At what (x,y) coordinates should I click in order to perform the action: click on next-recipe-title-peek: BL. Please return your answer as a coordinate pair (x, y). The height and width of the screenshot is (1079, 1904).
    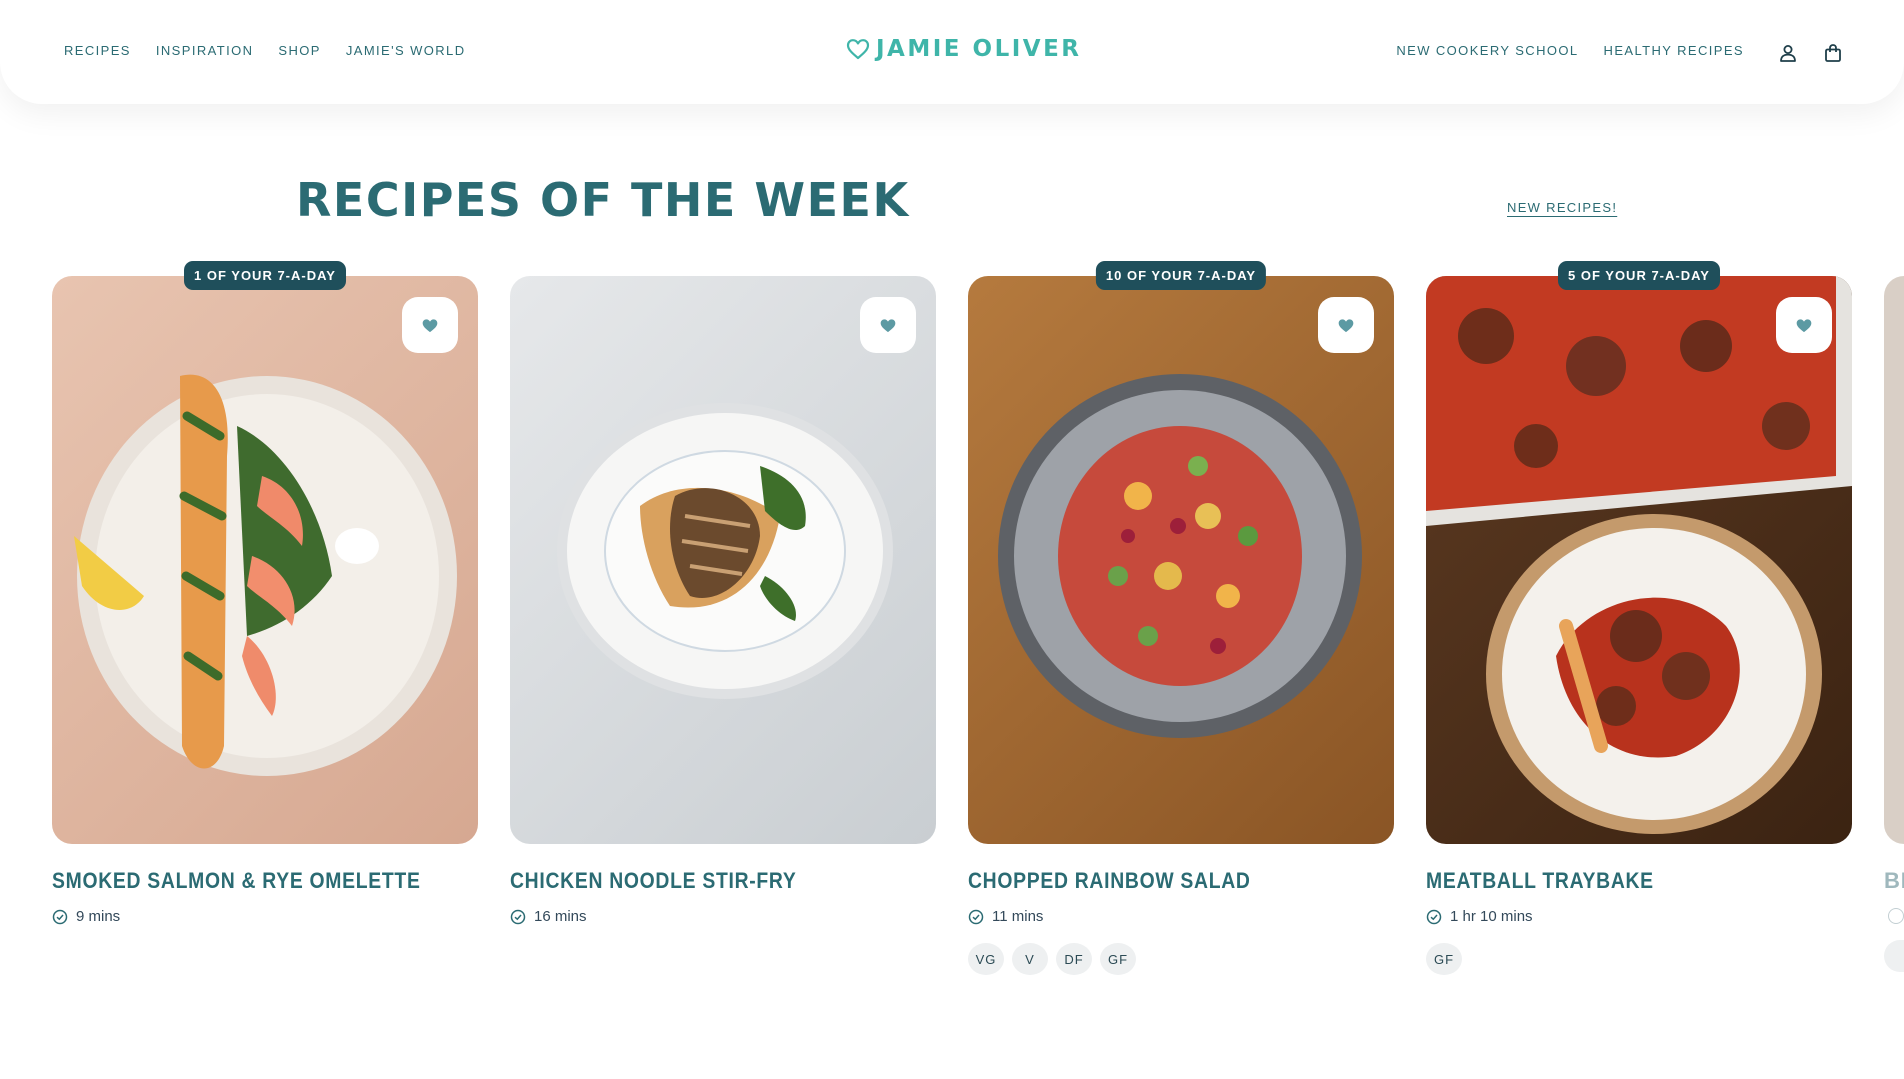
    Looking at the image, I should click on (1894, 881).